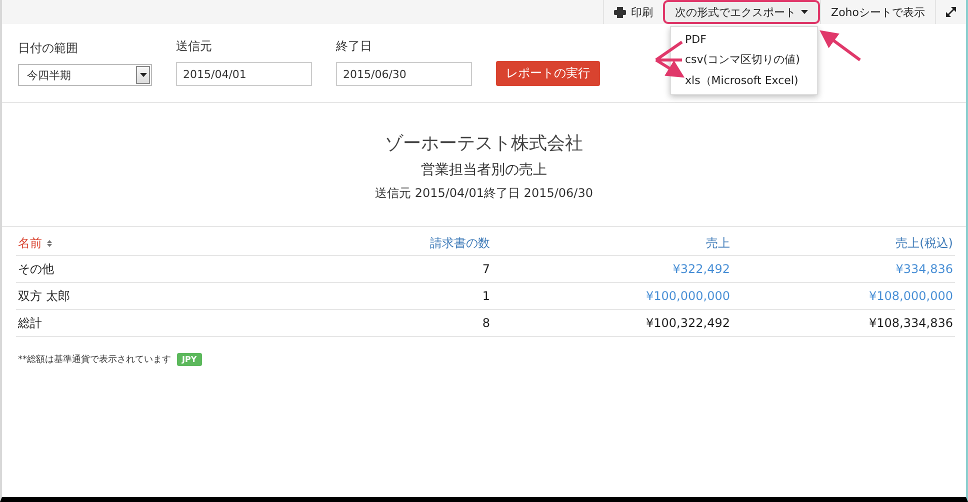 The width and height of the screenshot is (968, 502). What do you see at coordinates (374, 323) in the screenshot?
I see `table-cell: 8` at bounding box center [374, 323].